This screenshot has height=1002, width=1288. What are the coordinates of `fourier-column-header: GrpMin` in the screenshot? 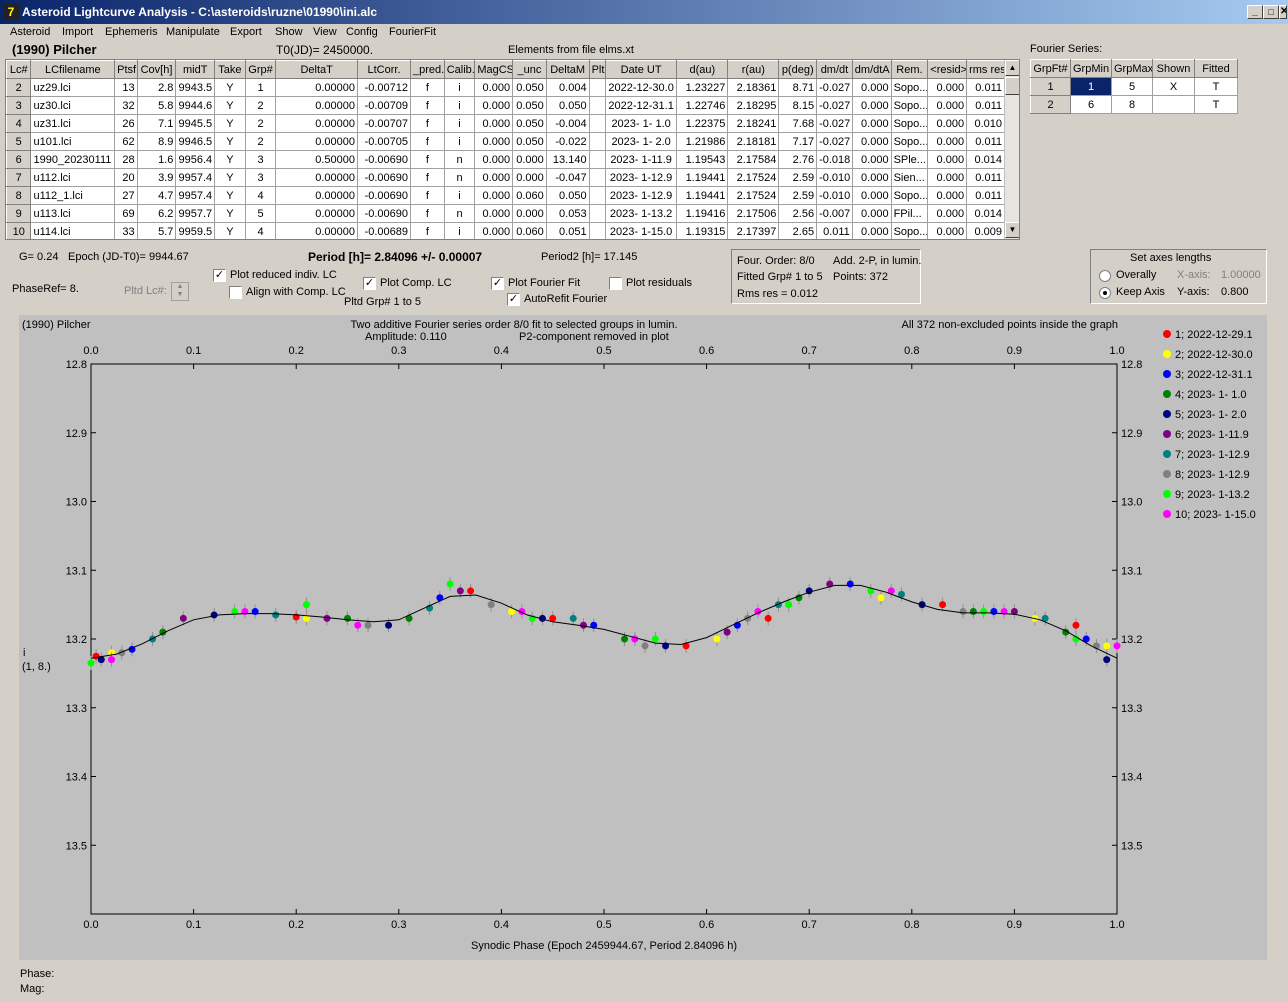 It's located at (1091, 68).